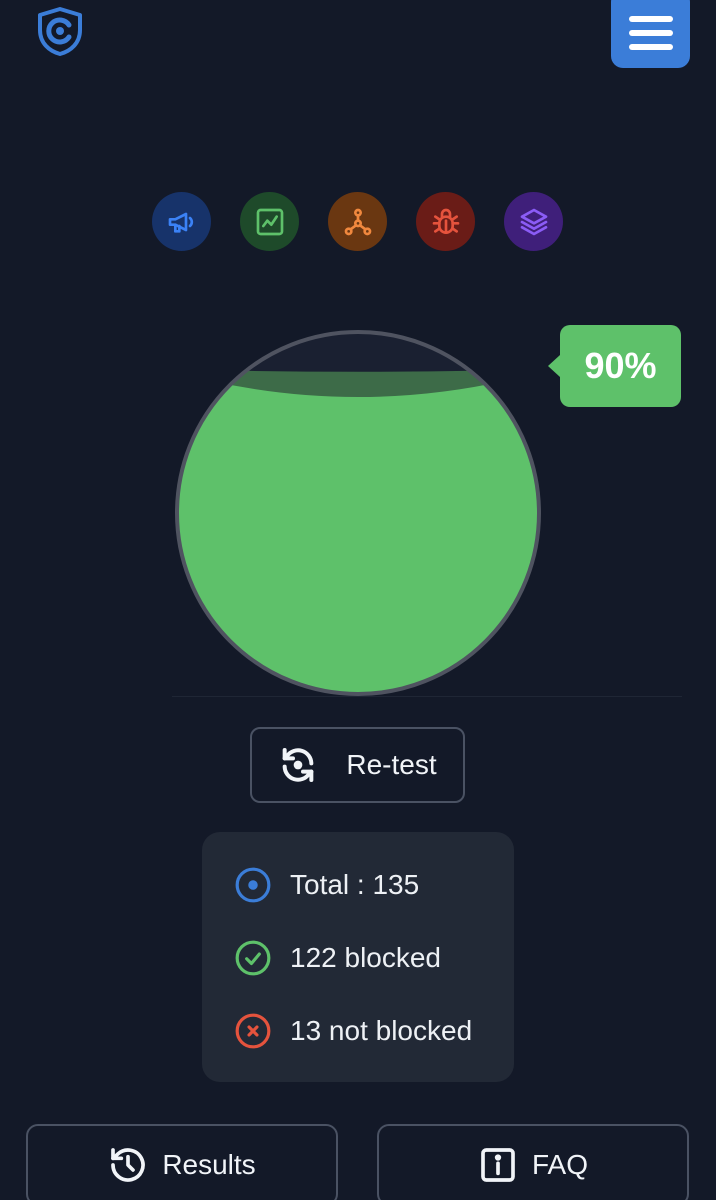 The image size is (716, 1200). Describe the element at coordinates (209, 1164) in the screenshot. I see `results-label: Results` at that location.